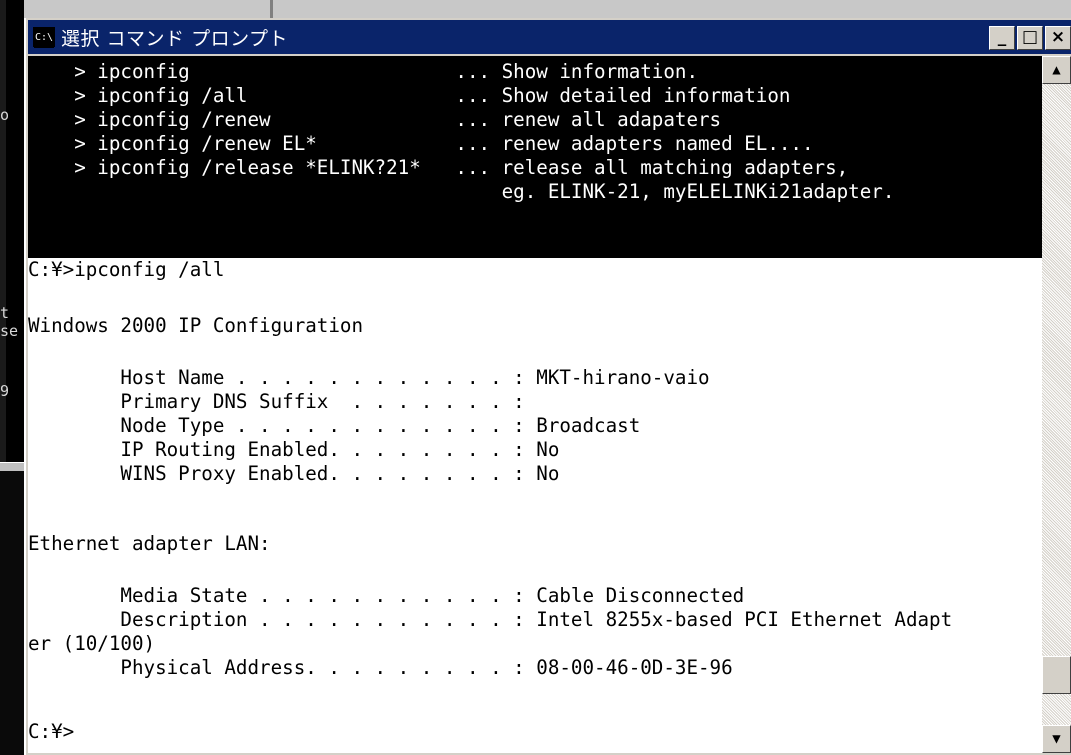 The height and width of the screenshot is (755, 1071). Describe the element at coordinates (1056, 675) in the screenshot. I see `scroll-thumb` at that location.